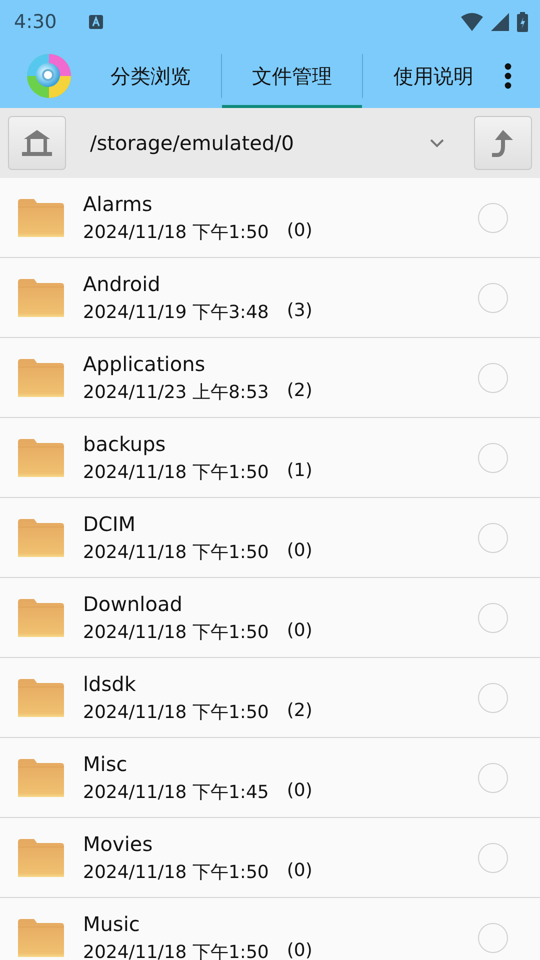 The width and height of the screenshot is (540, 960). Describe the element at coordinates (472, 22) in the screenshot. I see `wifi-icon` at that location.